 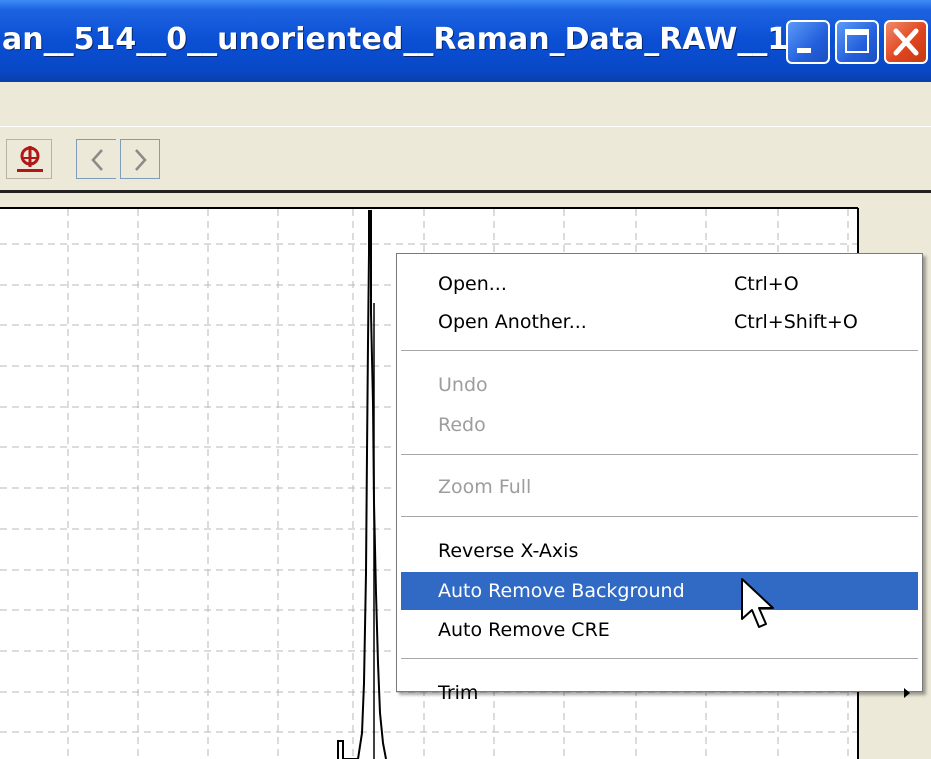 What do you see at coordinates (485, 487) in the screenshot?
I see `menu-item-label: Zoom Full` at bounding box center [485, 487].